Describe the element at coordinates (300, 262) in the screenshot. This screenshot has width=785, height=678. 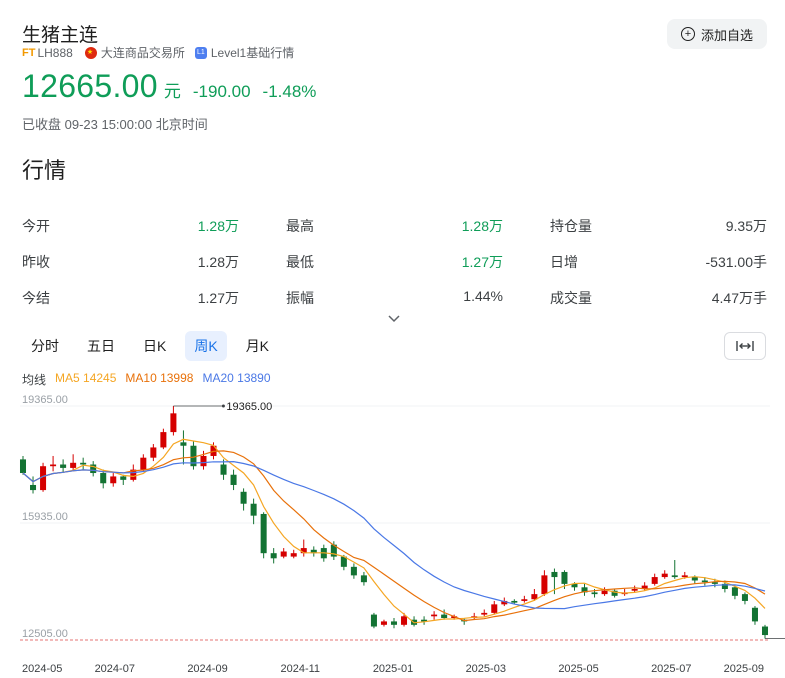
I see `stat-label: 最低` at that location.